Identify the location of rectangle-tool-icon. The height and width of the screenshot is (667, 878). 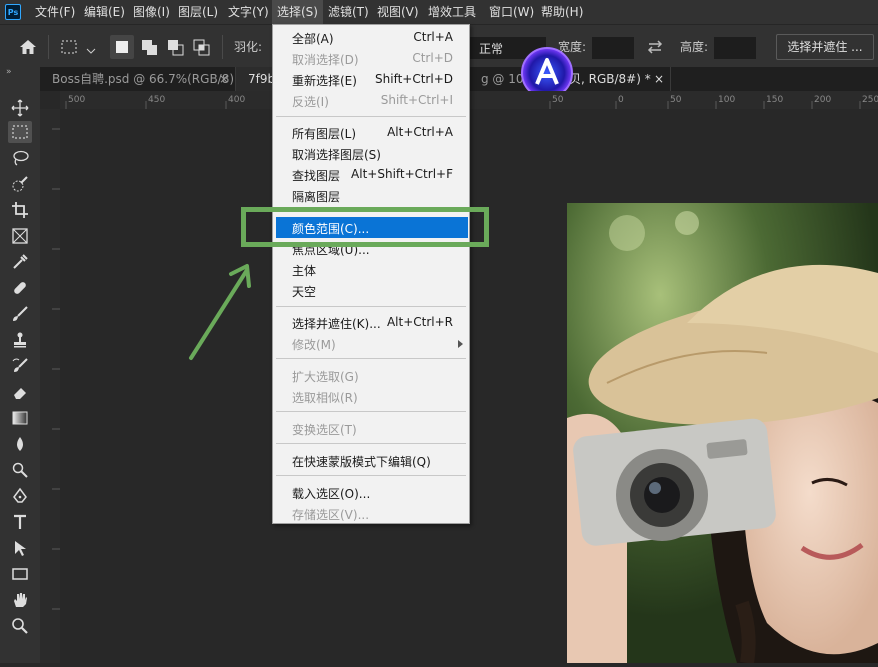
(20, 574).